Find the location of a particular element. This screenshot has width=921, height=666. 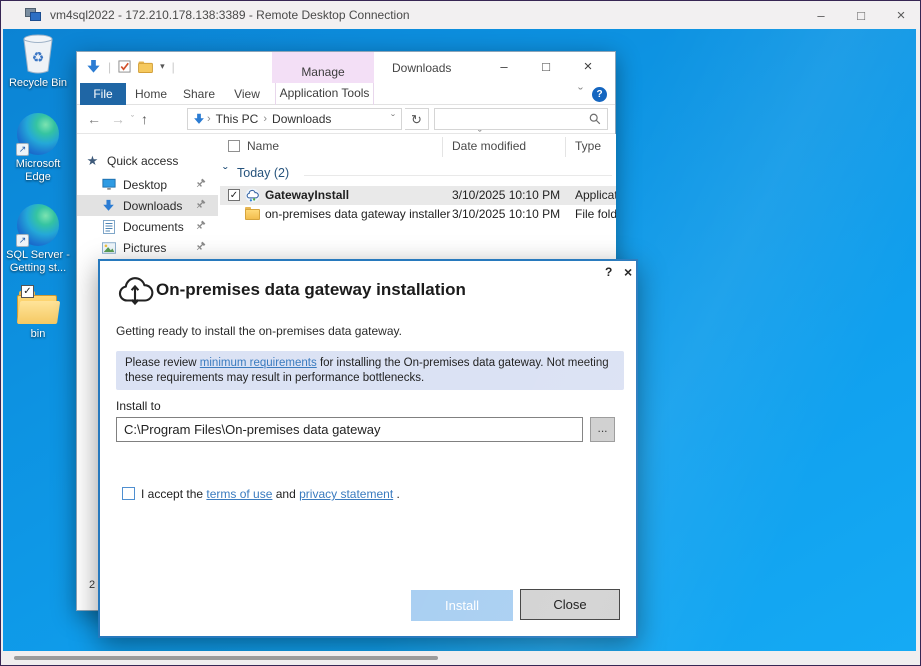

tab-share: Share is located at coordinates (199, 94).